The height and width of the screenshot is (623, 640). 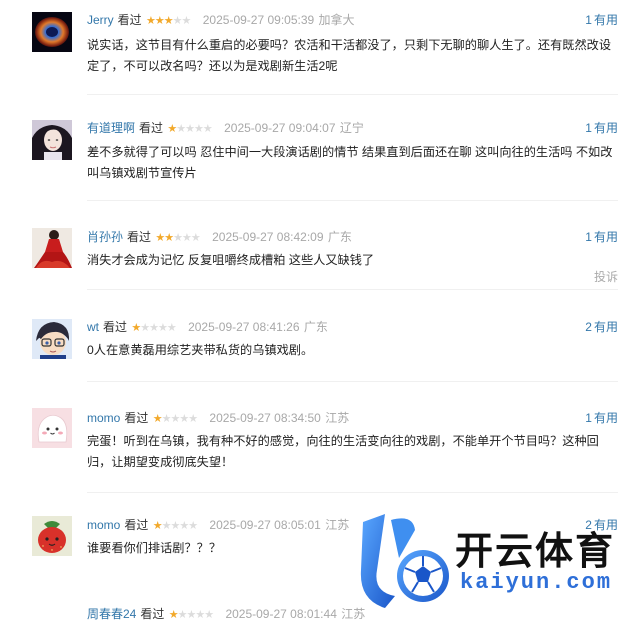 What do you see at coordinates (535, 551) in the screenshot?
I see `watermark-title: 开云体育` at bounding box center [535, 551].